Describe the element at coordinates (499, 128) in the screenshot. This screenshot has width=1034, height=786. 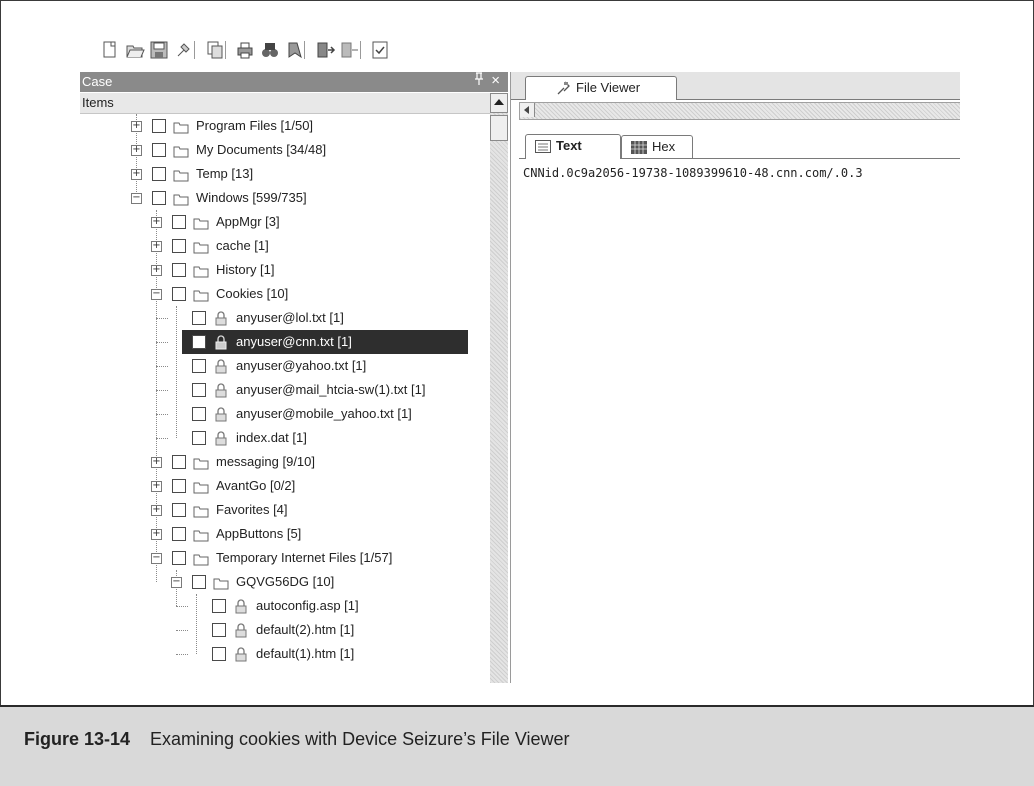
I see `scroll-thumb` at that location.